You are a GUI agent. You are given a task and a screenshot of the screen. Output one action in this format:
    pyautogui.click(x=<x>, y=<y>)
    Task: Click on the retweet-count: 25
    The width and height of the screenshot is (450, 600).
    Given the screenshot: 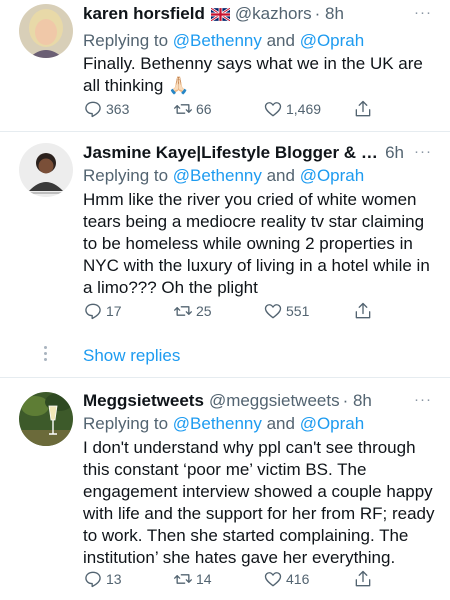 What is the action you would take?
    pyautogui.click(x=204, y=311)
    